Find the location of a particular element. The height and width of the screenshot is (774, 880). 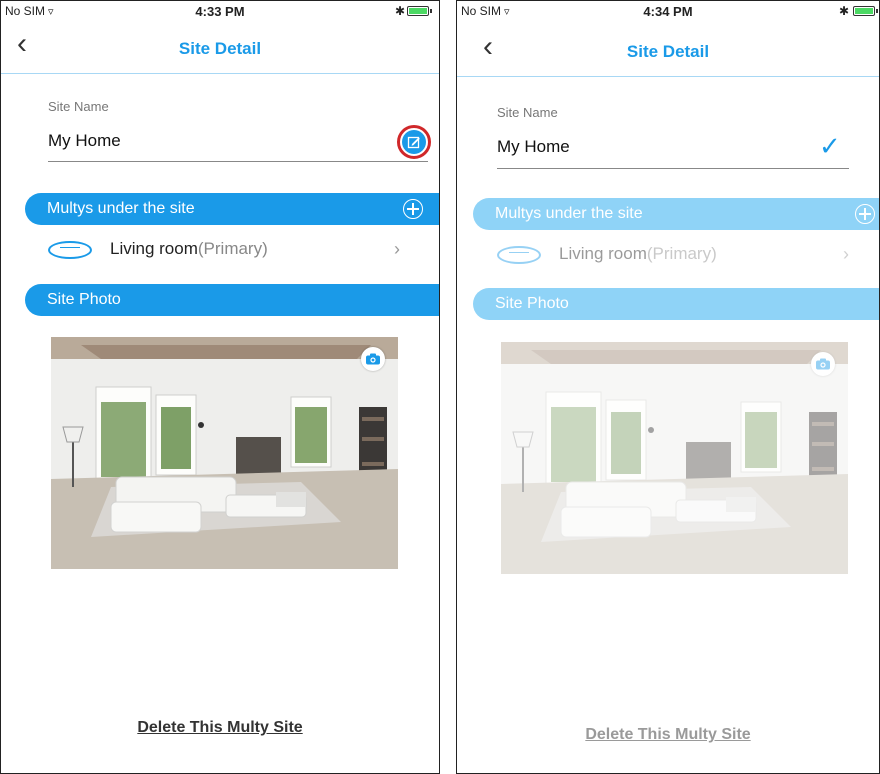

status-time: 4:34 PM is located at coordinates (668, 11).